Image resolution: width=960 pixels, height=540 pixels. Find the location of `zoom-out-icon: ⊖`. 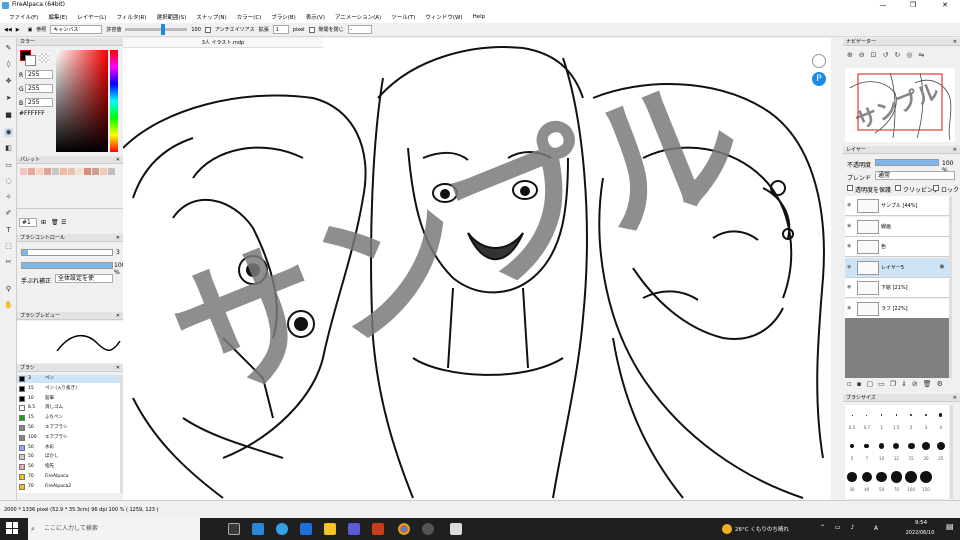

zoom-out-icon: ⊖ is located at coordinates (862, 55).